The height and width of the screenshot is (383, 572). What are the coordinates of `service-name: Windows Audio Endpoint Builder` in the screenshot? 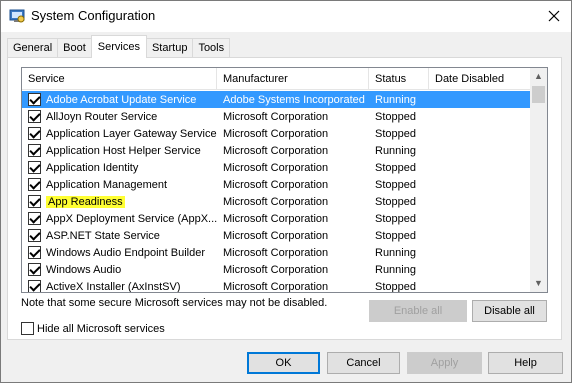 It's located at (125, 252).